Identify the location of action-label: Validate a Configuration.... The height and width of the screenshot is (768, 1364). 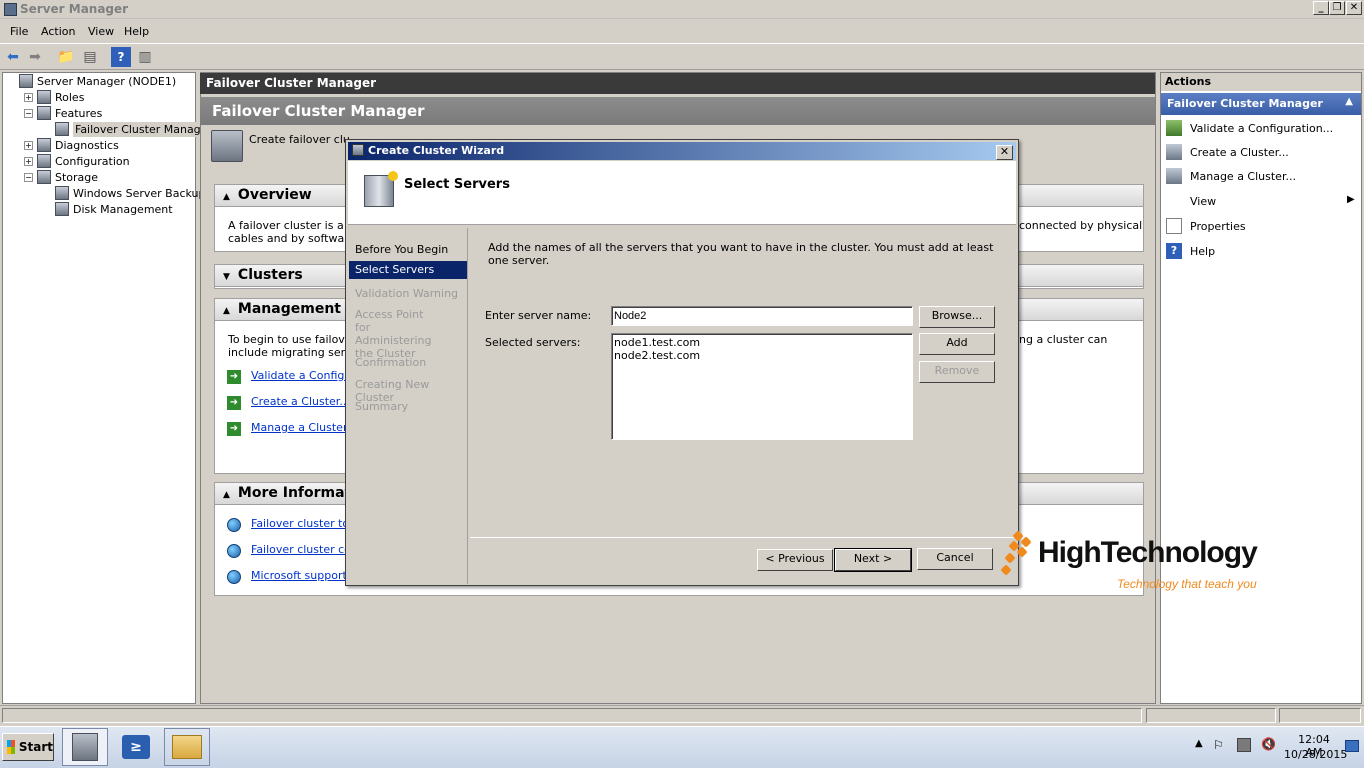
(1262, 128).